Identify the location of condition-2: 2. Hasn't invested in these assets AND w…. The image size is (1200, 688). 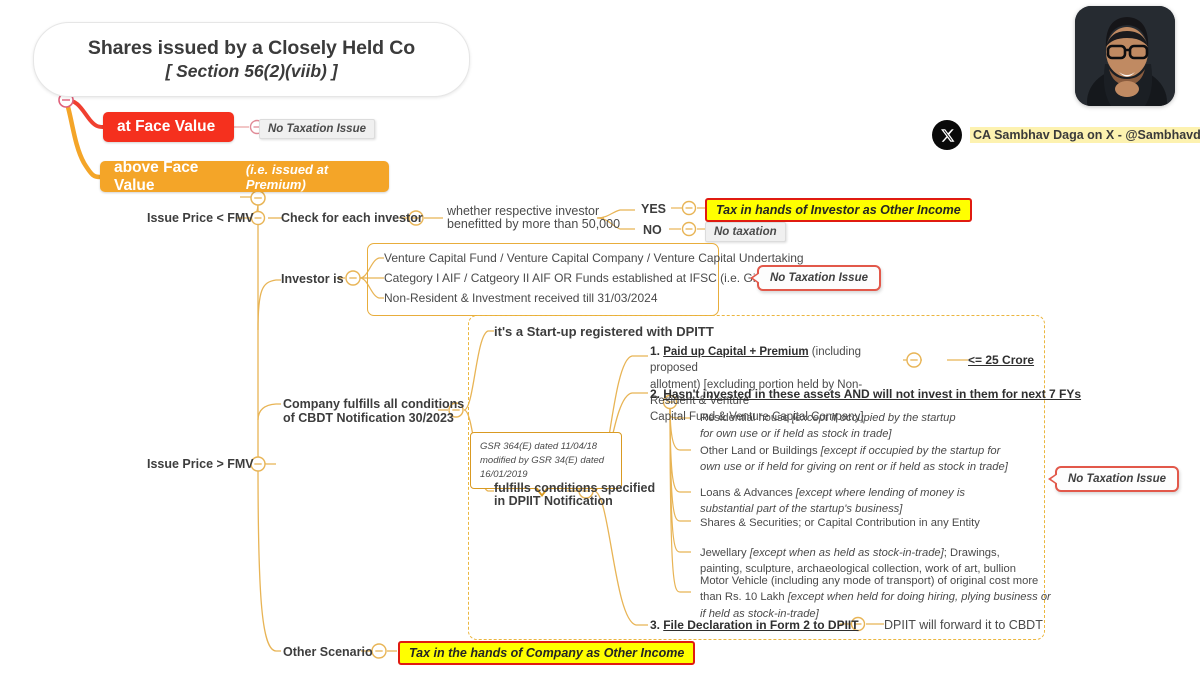
(865, 394).